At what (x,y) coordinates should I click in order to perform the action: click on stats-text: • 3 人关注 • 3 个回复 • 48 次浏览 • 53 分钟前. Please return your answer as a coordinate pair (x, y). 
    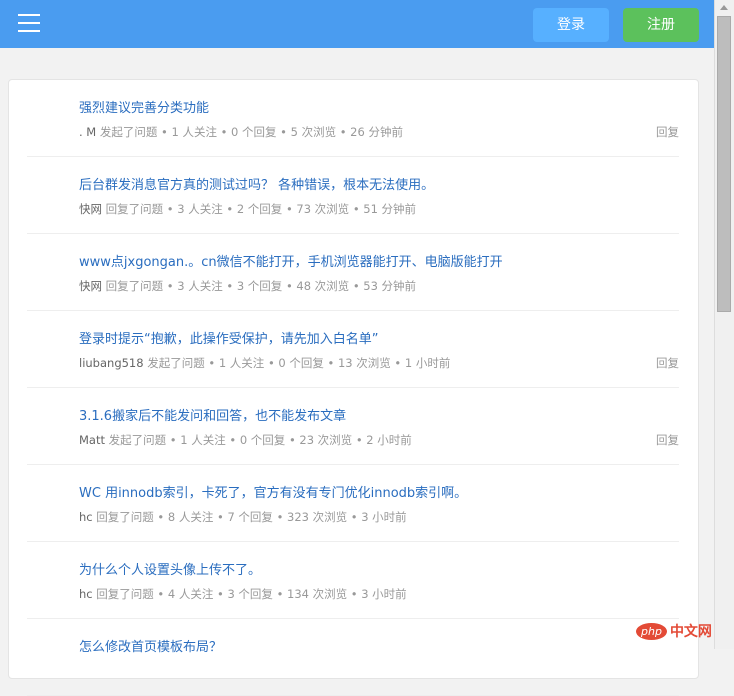
    Looking at the image, I should click on (290, 286).